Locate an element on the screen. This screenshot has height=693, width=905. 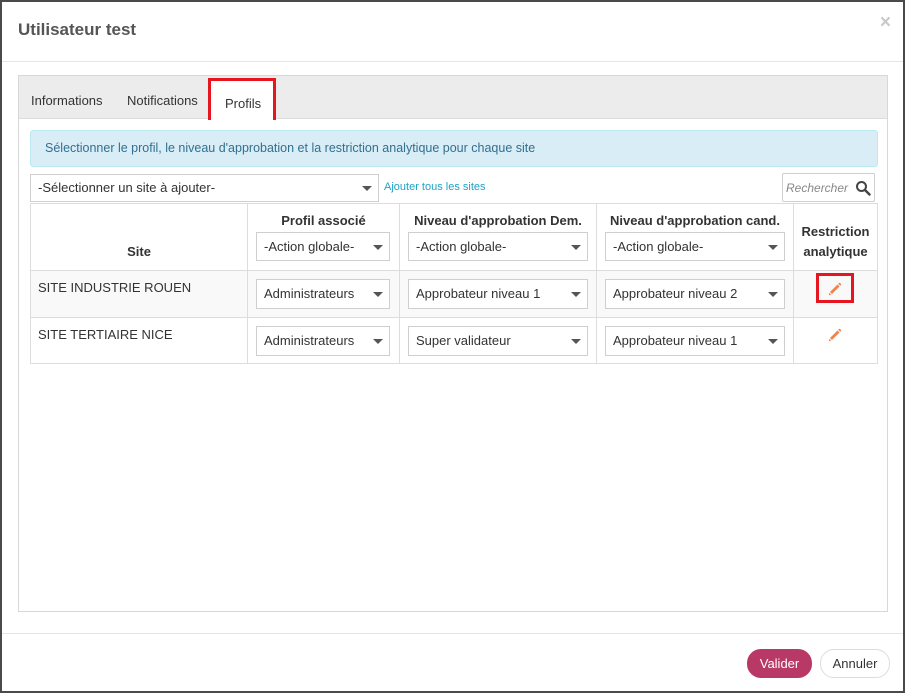
header-cand-level: Niveau d'approbation cand. is located at coordinates (695, 220).